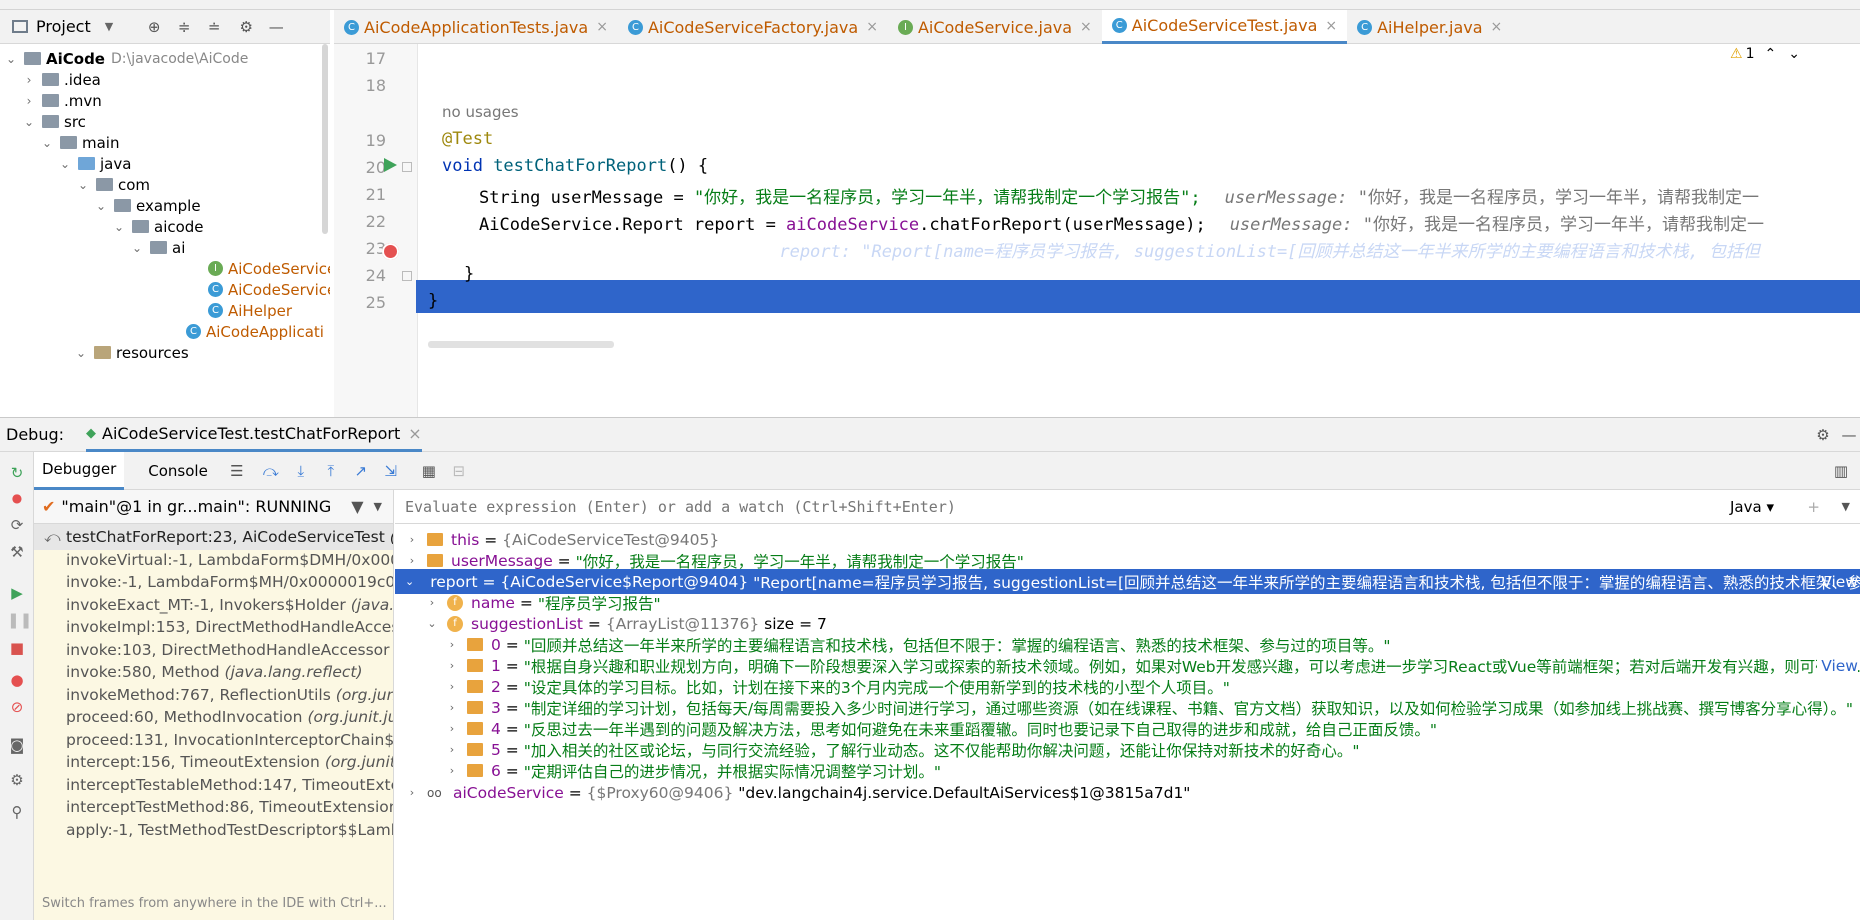 The height and width of the screenshot is (920, 1860). I want to click on test-class-icon: C, so click(1119, 25).